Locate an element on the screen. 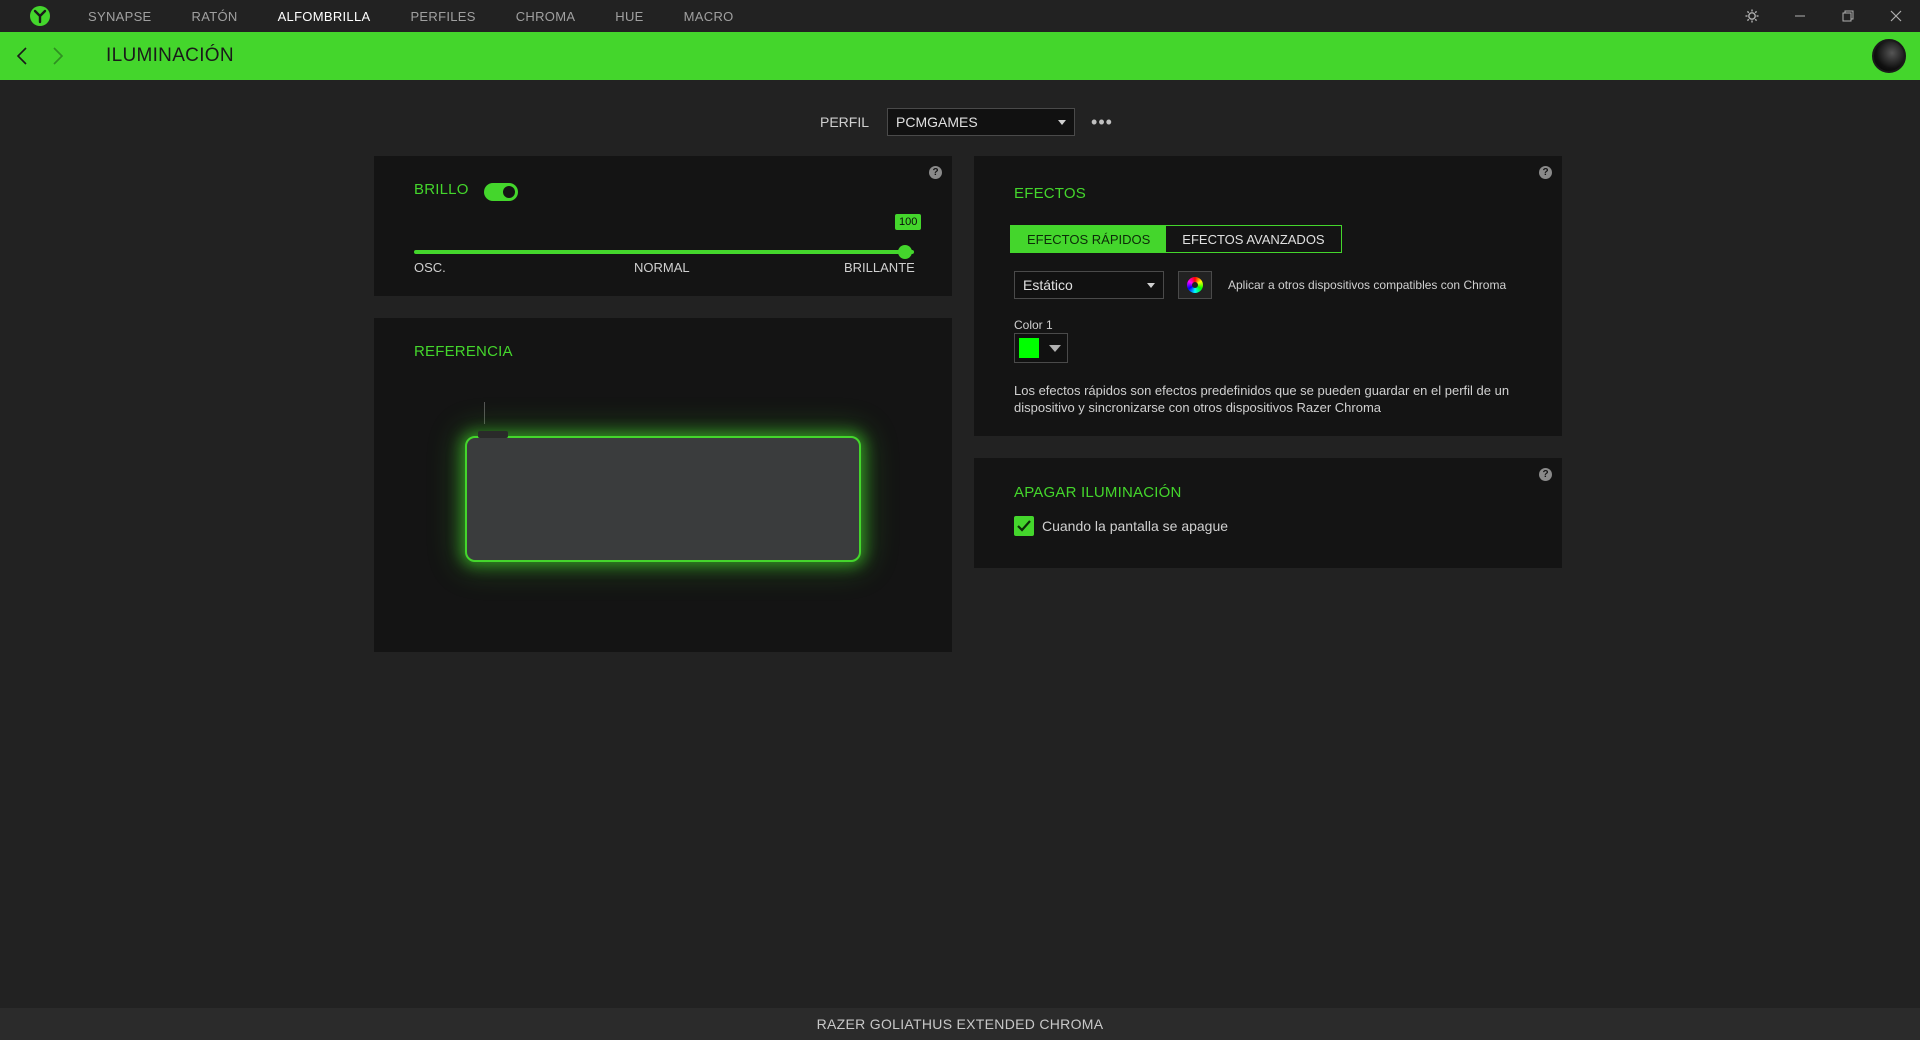  nav-tab-alfombrilla: ALFOMBRILLA is located at coordinates (324, 16).